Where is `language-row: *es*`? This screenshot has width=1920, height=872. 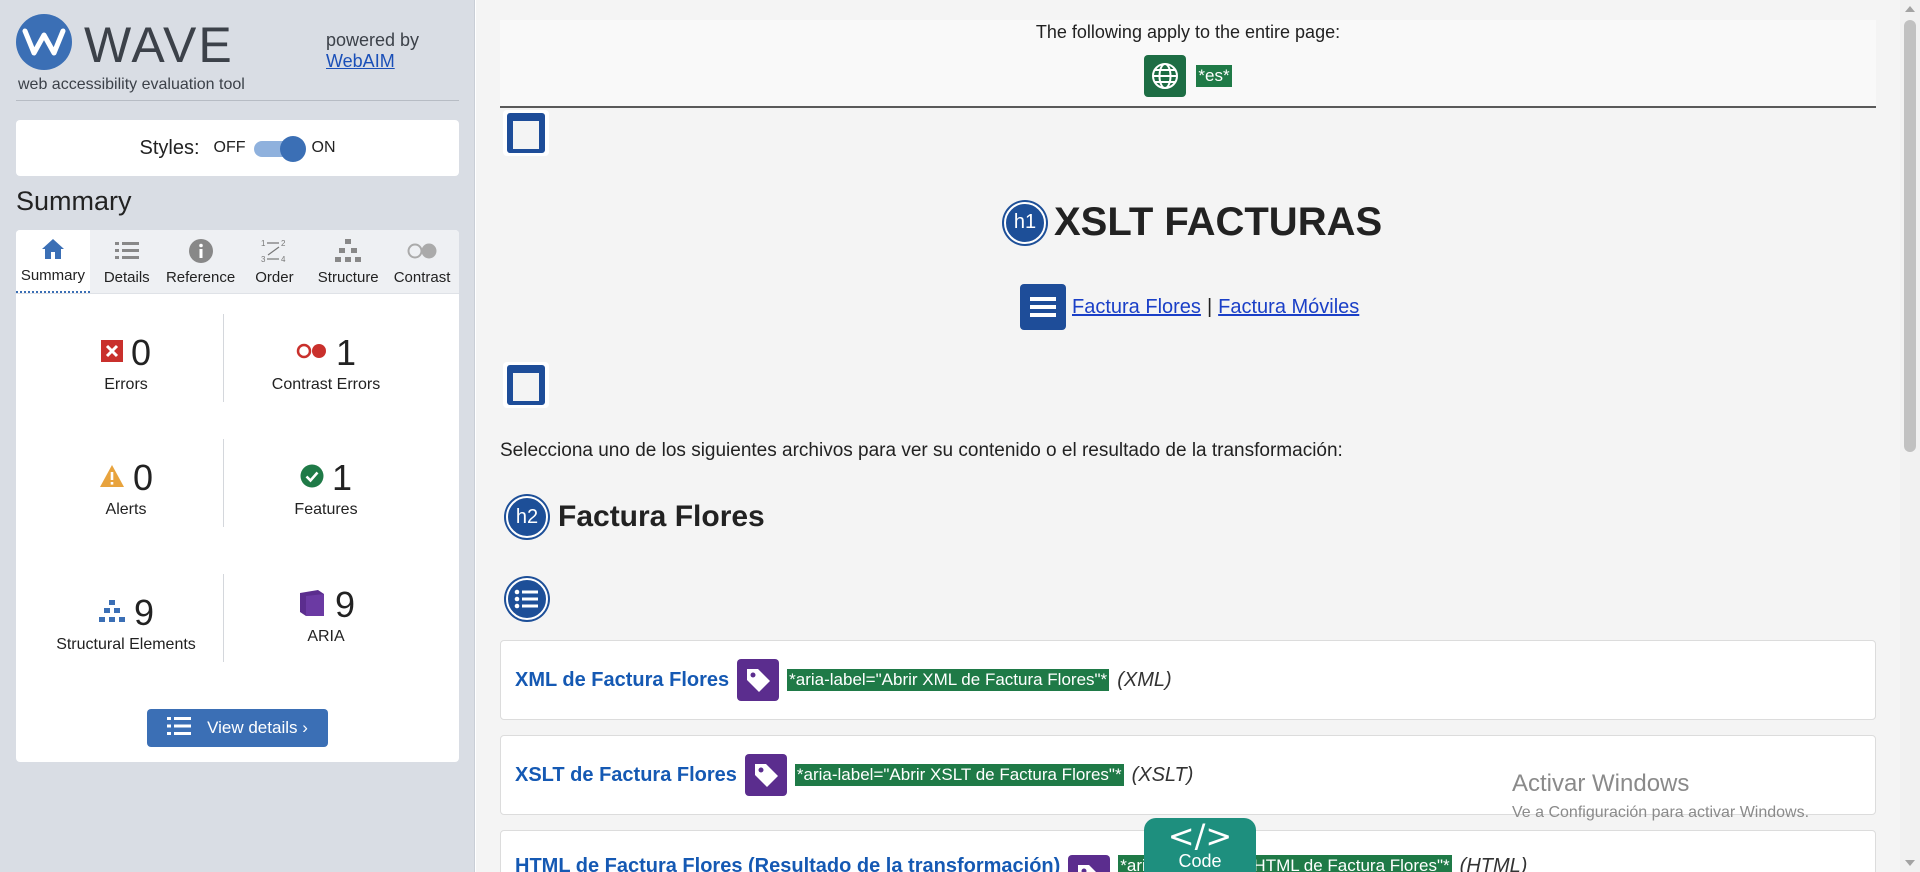 language-row: *es* is located at coordinates (1188, 76).